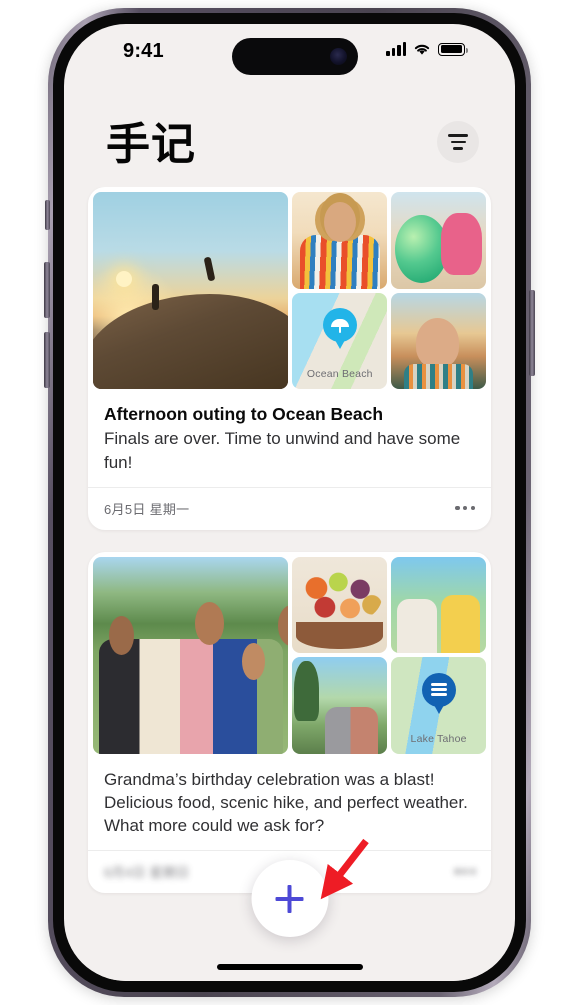 This screenshot has width=579, height=1005. Describe the element at coordinates (47, 215) in the screenshot. I see `silent-switch-button` at that location.